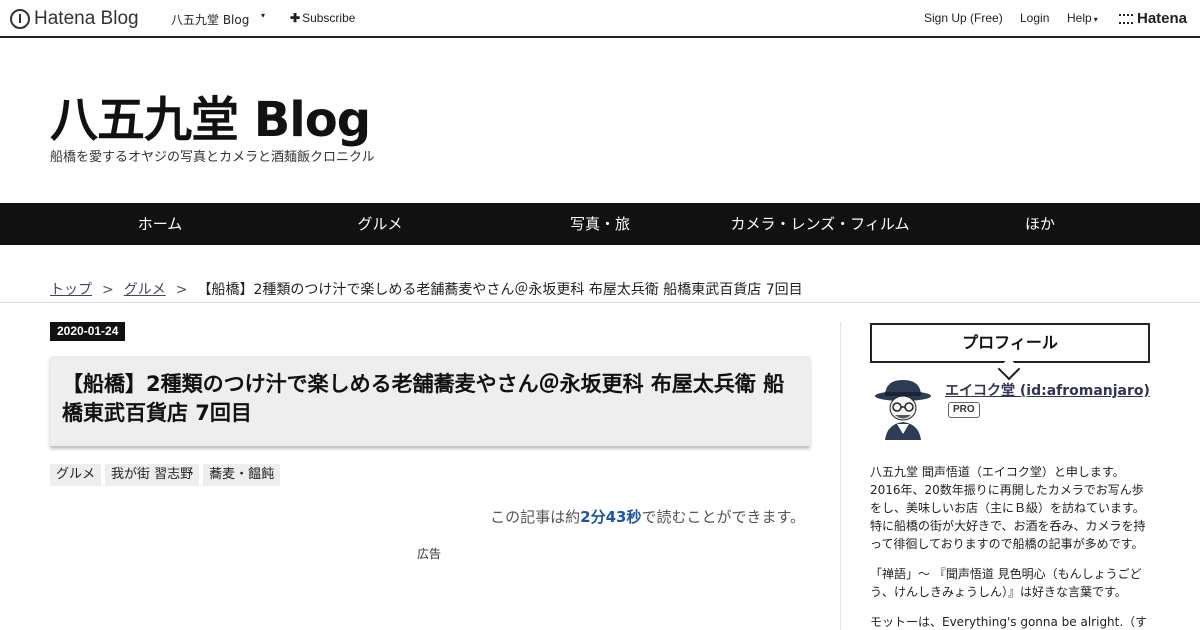 This screenshot has height=630, width=1200. I want to click on help-caret-icon: ▾, so click(1095, 19).